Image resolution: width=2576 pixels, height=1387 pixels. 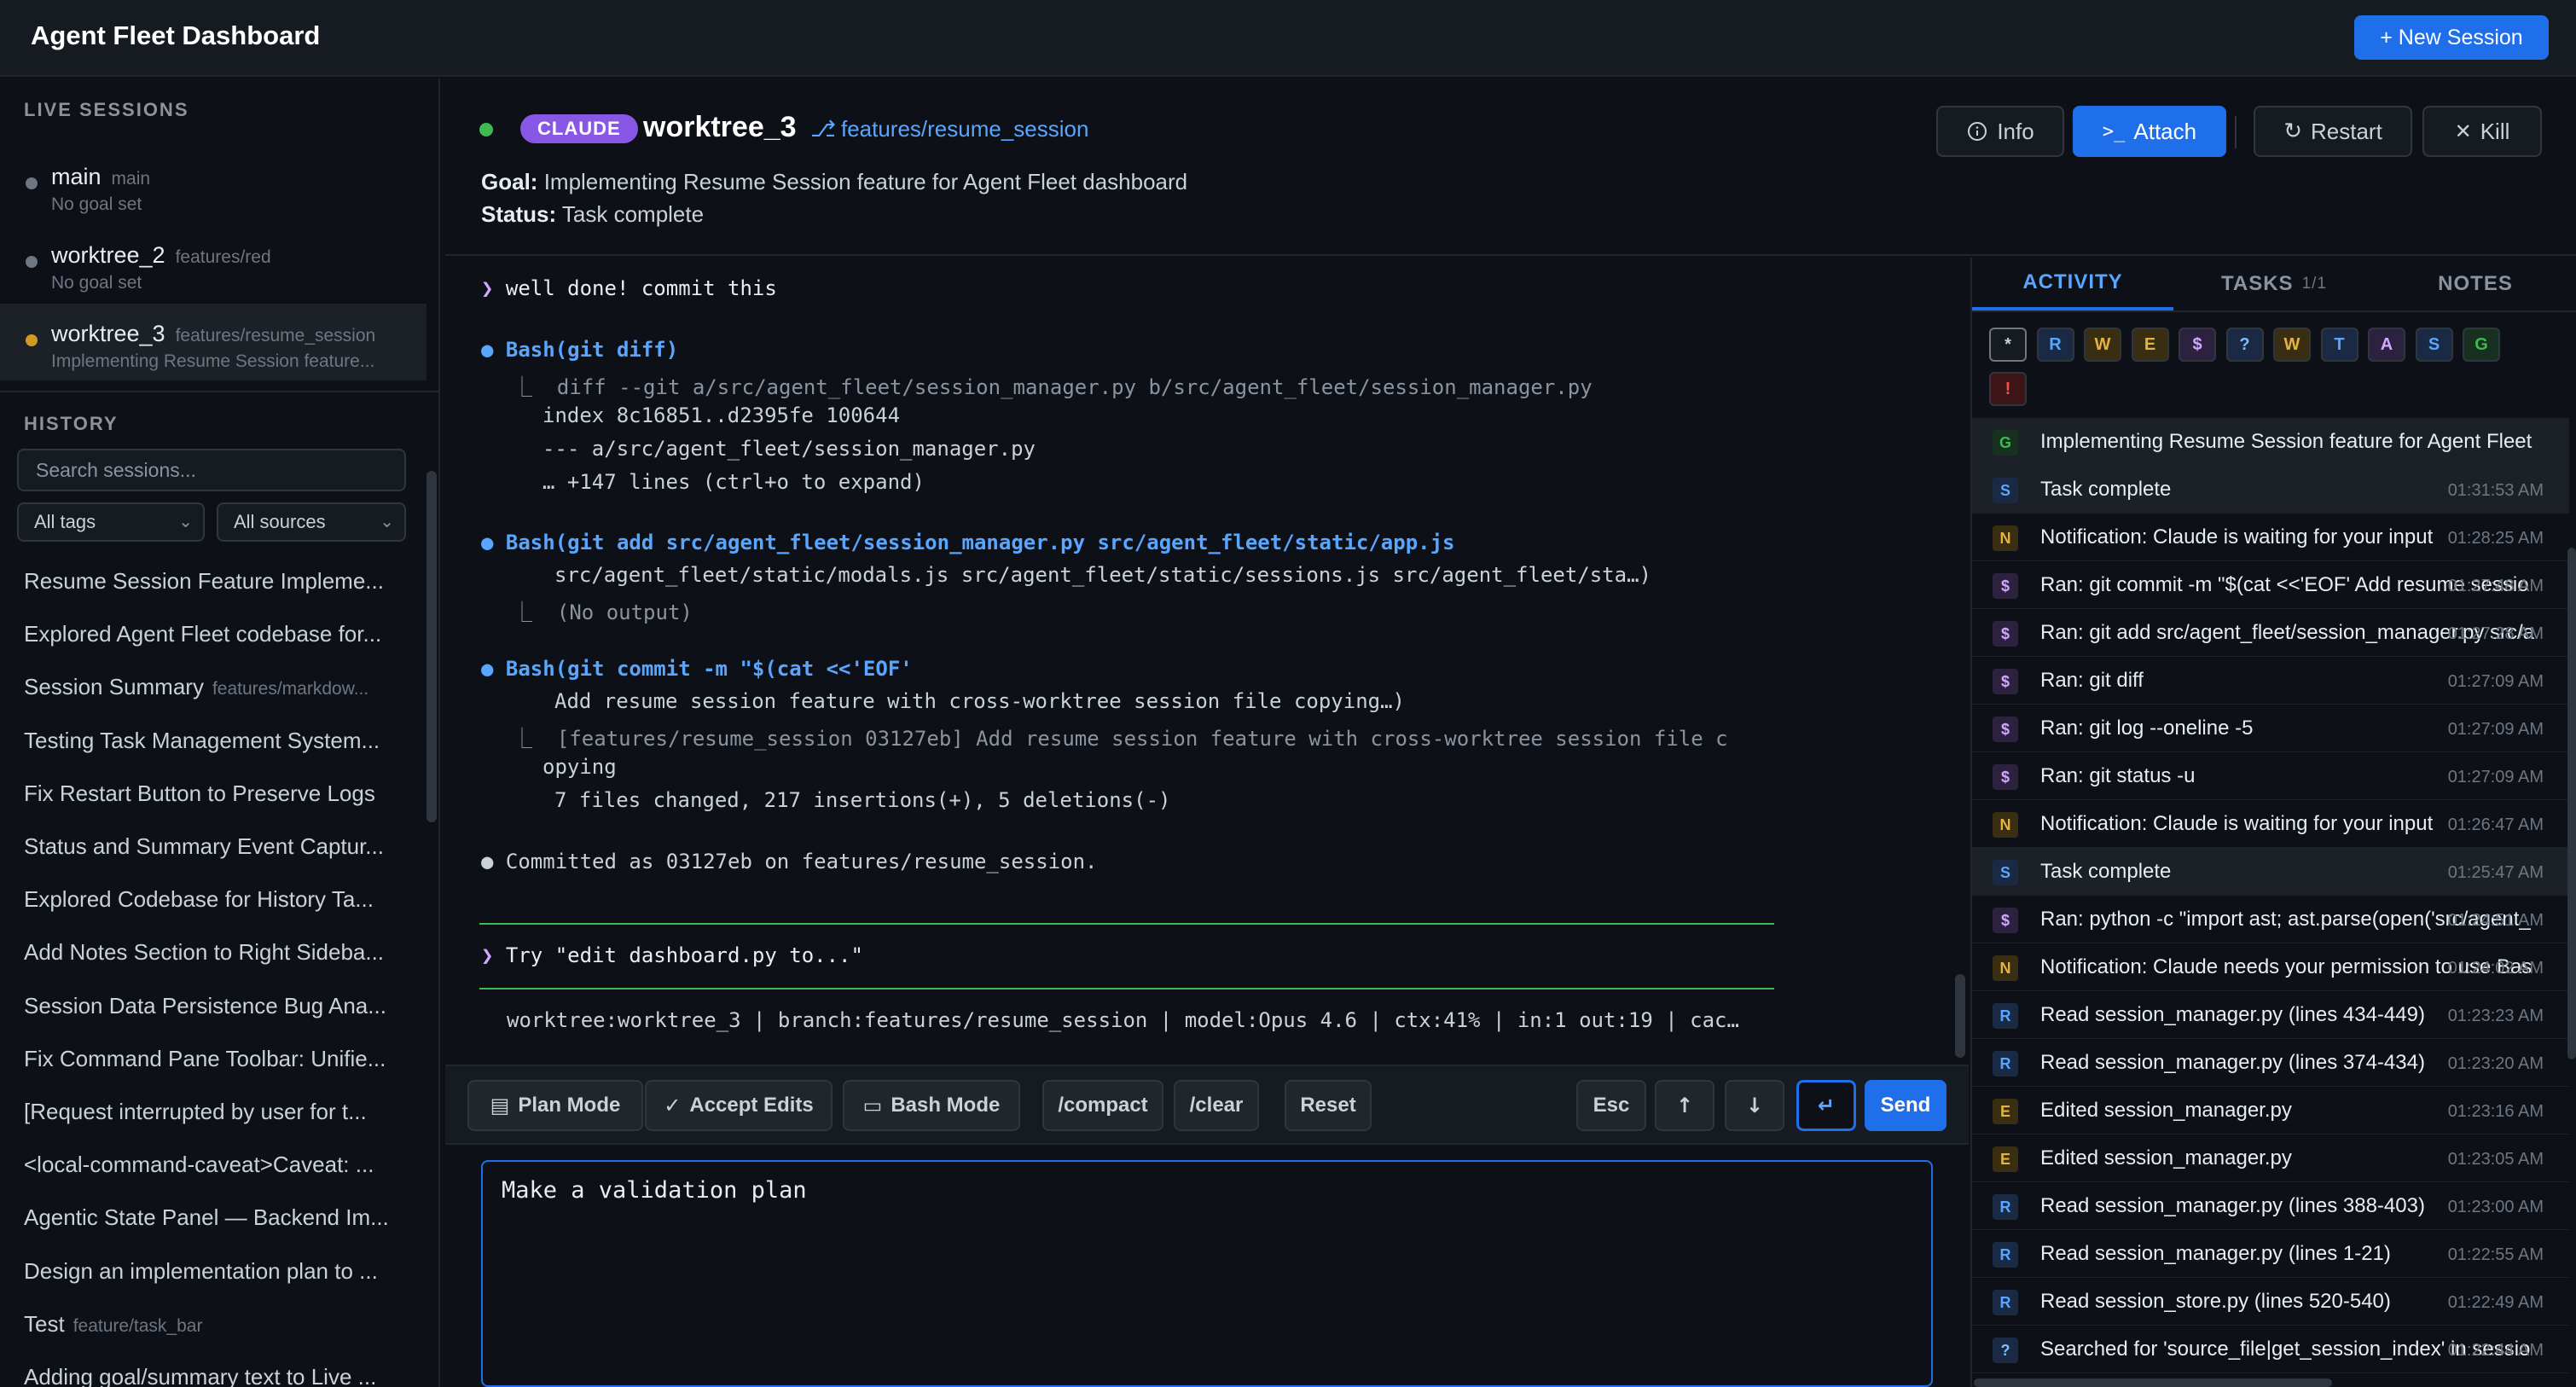 I want to click on activity-timestamp: 01:27:09 AM, so click(x=2495, y=682).